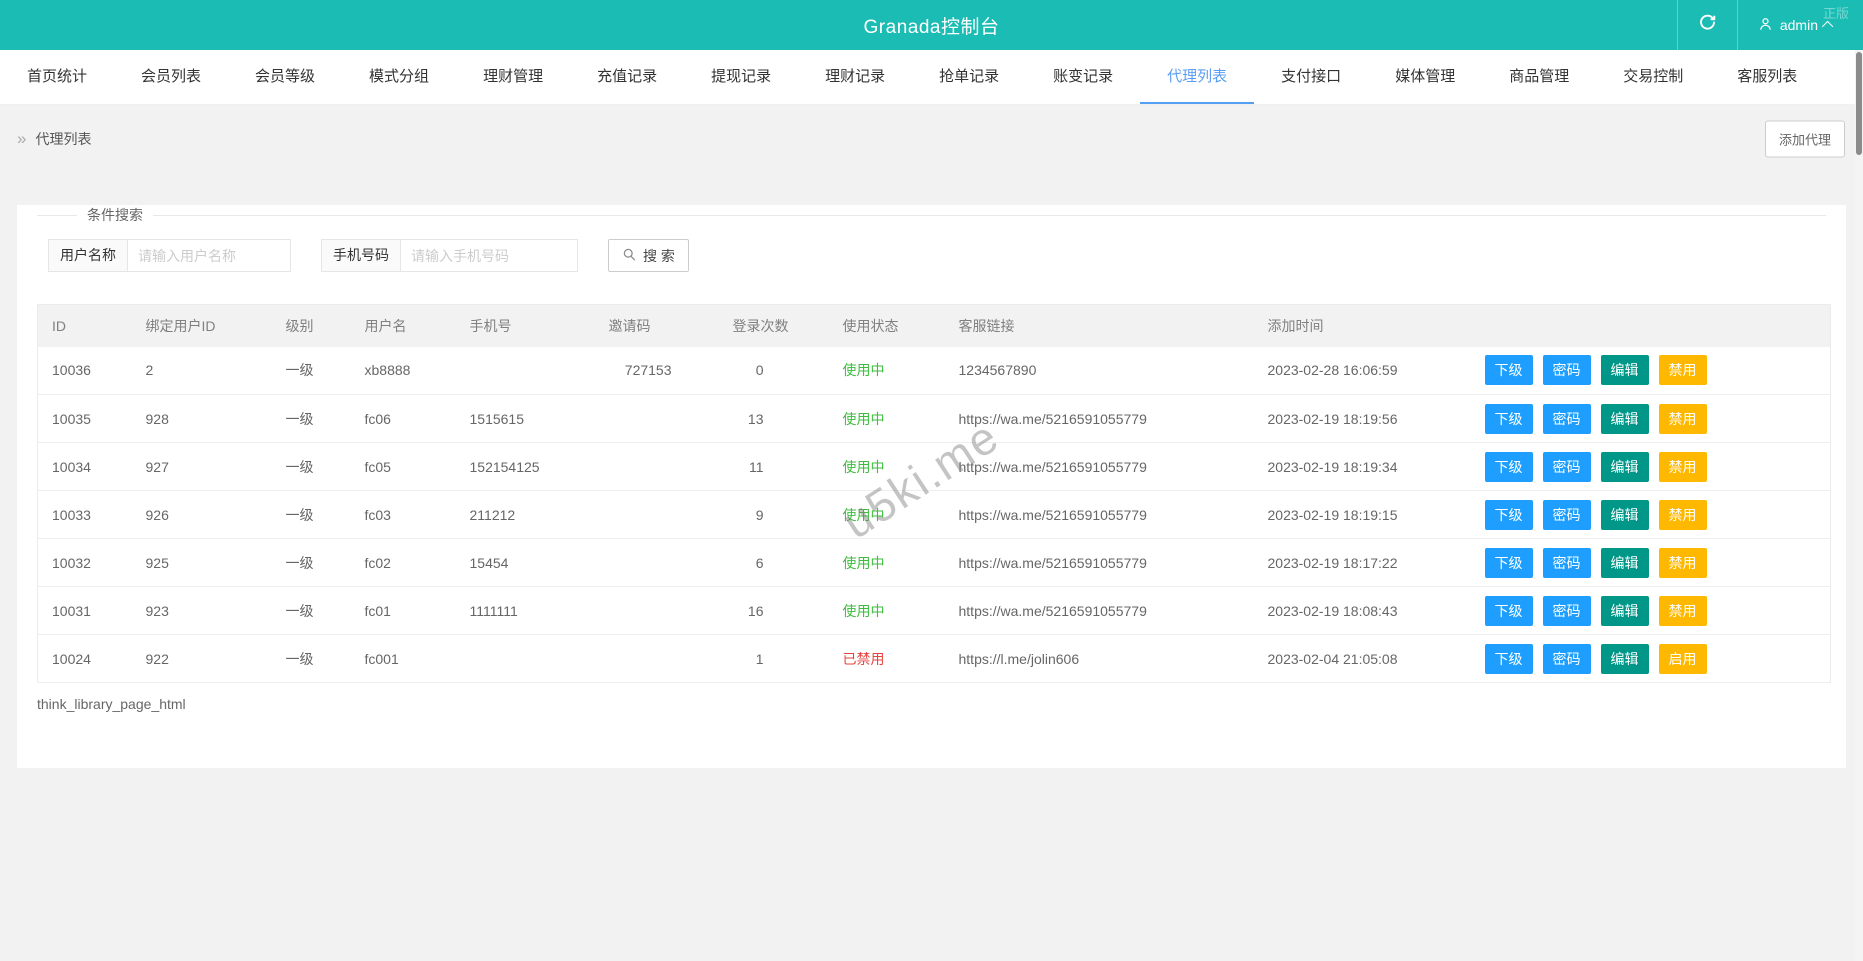 The height and width of the screenshot is (961, 1863). What do you see at coordinates (525, 418) in the screenshot?
I see `cell-phone: 1515615` at bounding box center [525, 418].